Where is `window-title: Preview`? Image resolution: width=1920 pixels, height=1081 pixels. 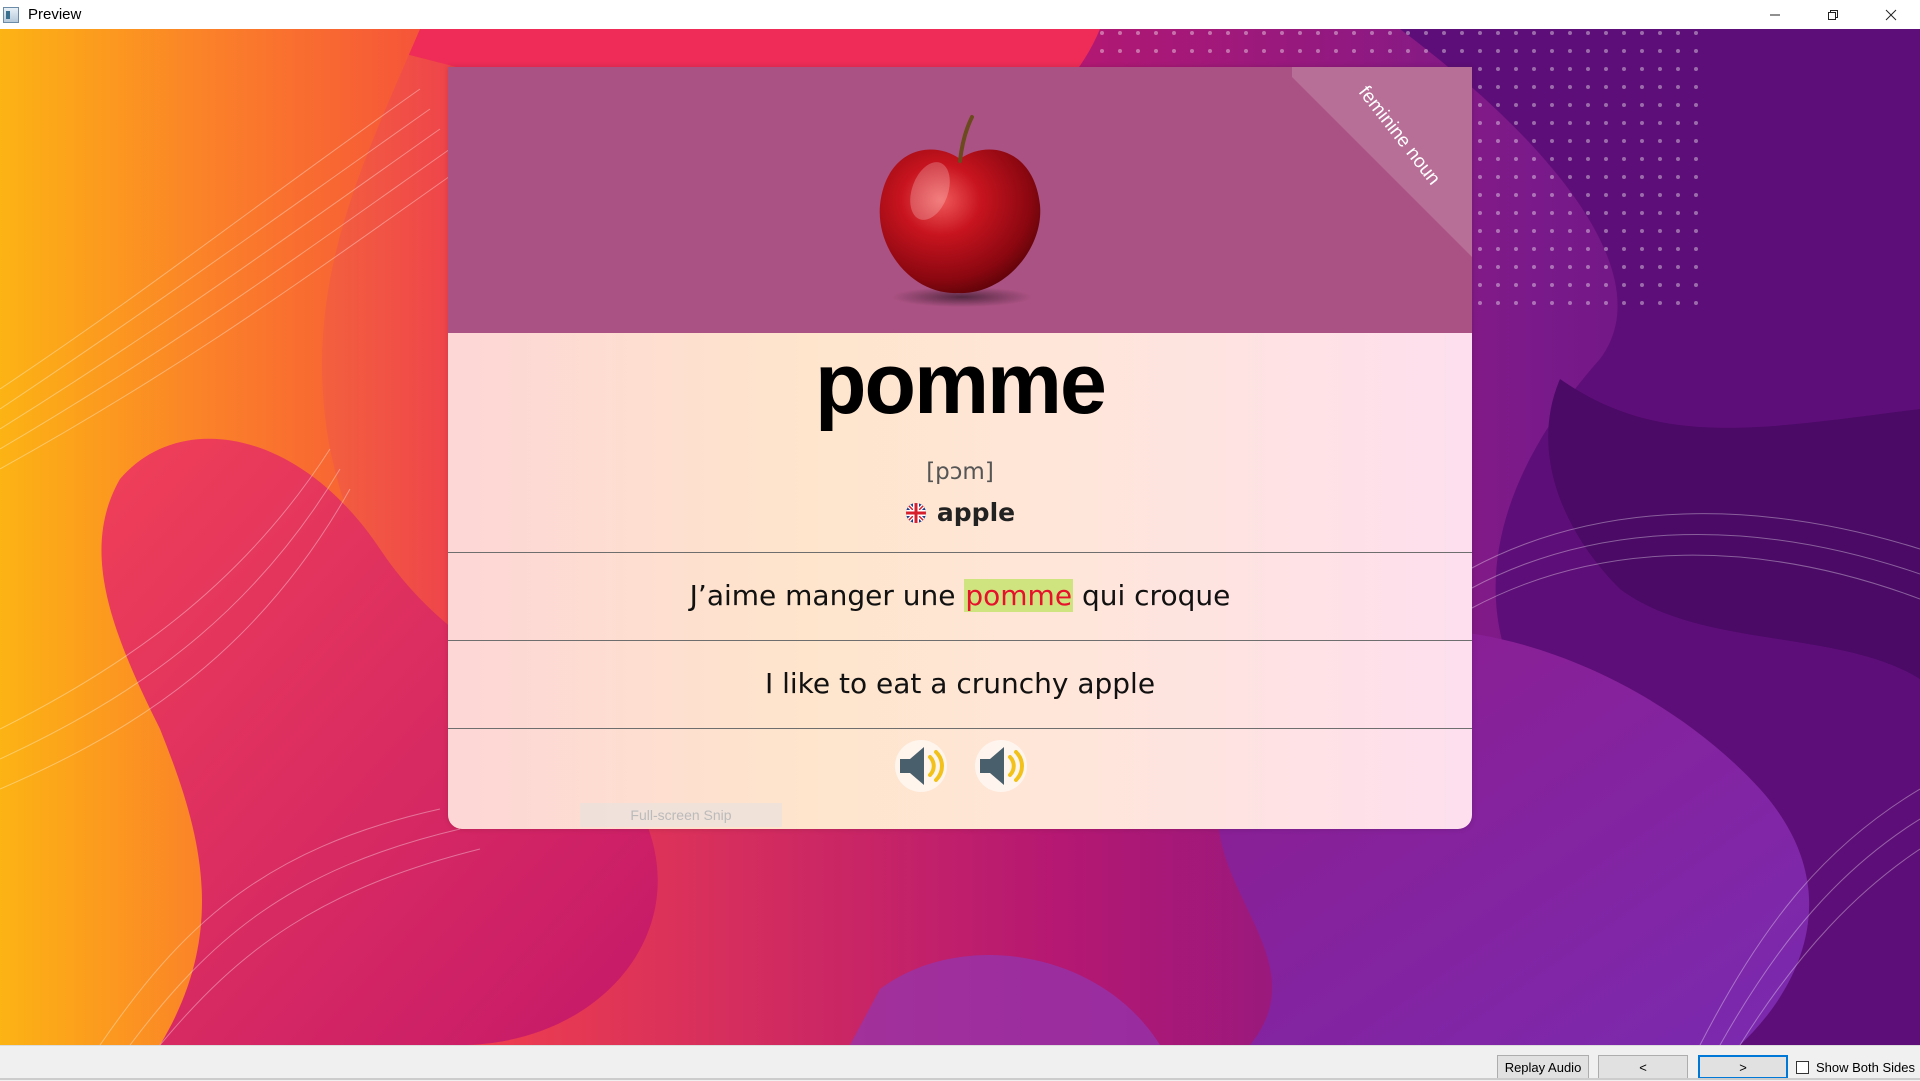 window-title: Preview is located at coordinates (55, 14).